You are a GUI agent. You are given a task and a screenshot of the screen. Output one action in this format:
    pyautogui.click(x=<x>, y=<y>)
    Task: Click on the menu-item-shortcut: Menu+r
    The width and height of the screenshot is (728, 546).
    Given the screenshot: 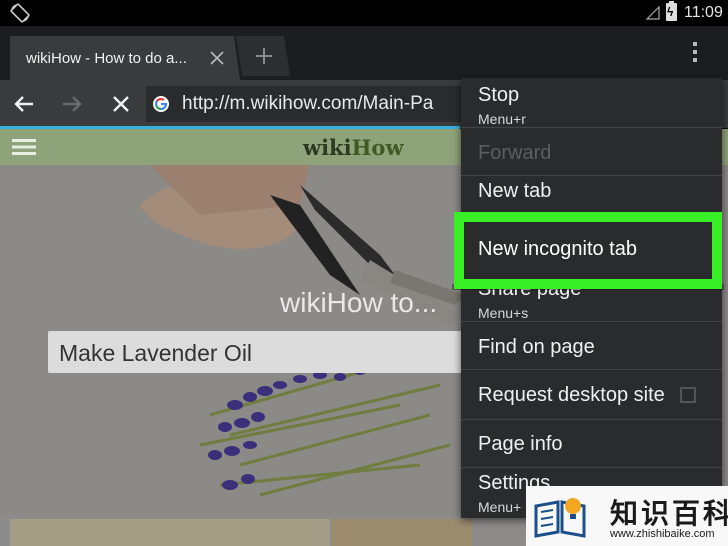 What is the action you would take?
    pyautogui.click(x=502, y=119)
    